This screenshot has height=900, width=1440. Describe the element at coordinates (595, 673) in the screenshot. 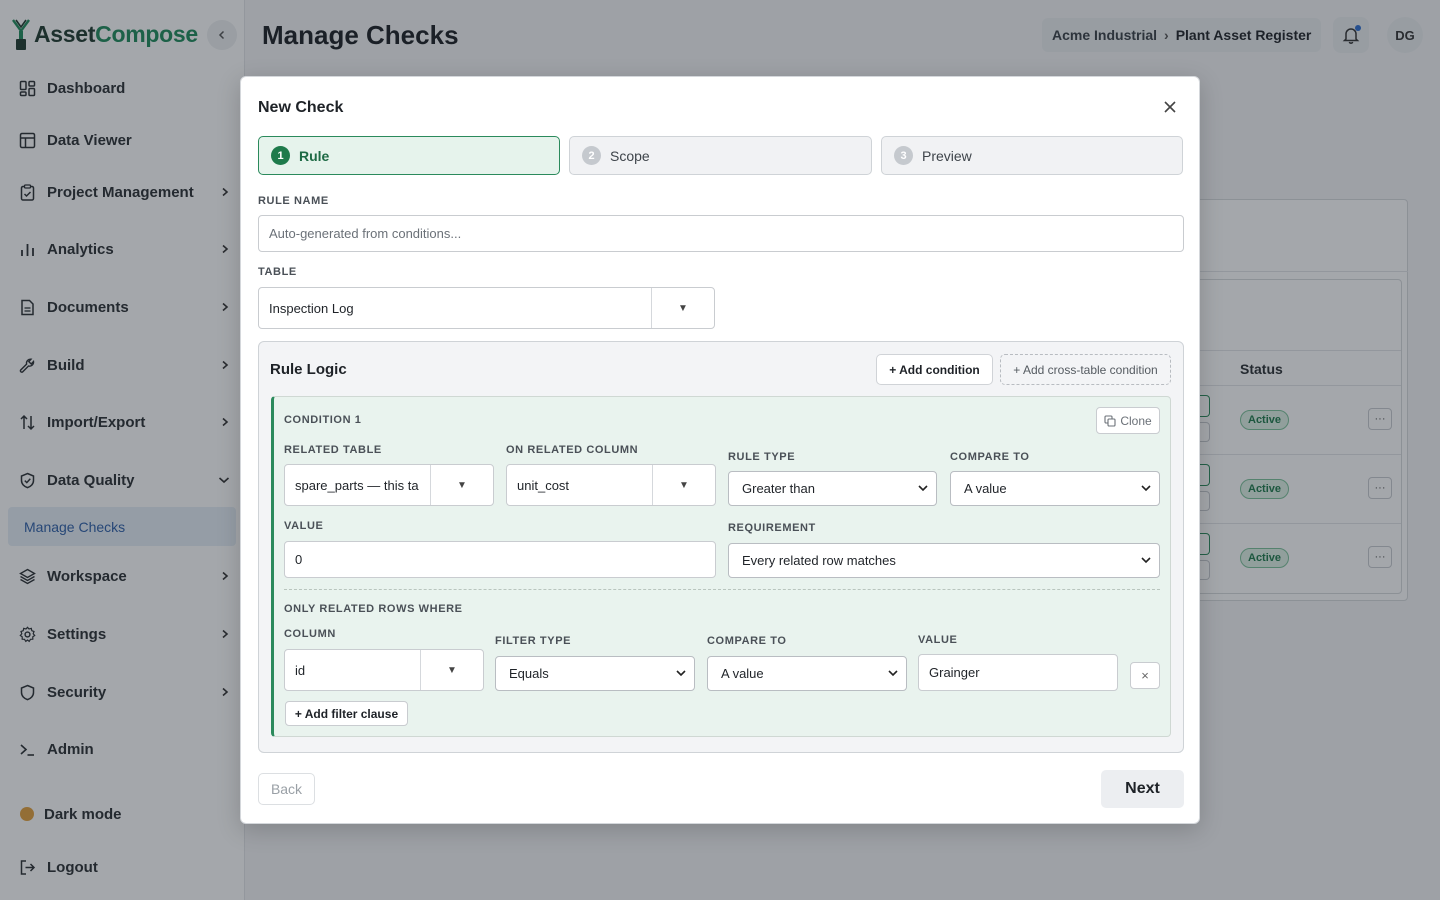

I see `filter-type-select: Equals` at that location.